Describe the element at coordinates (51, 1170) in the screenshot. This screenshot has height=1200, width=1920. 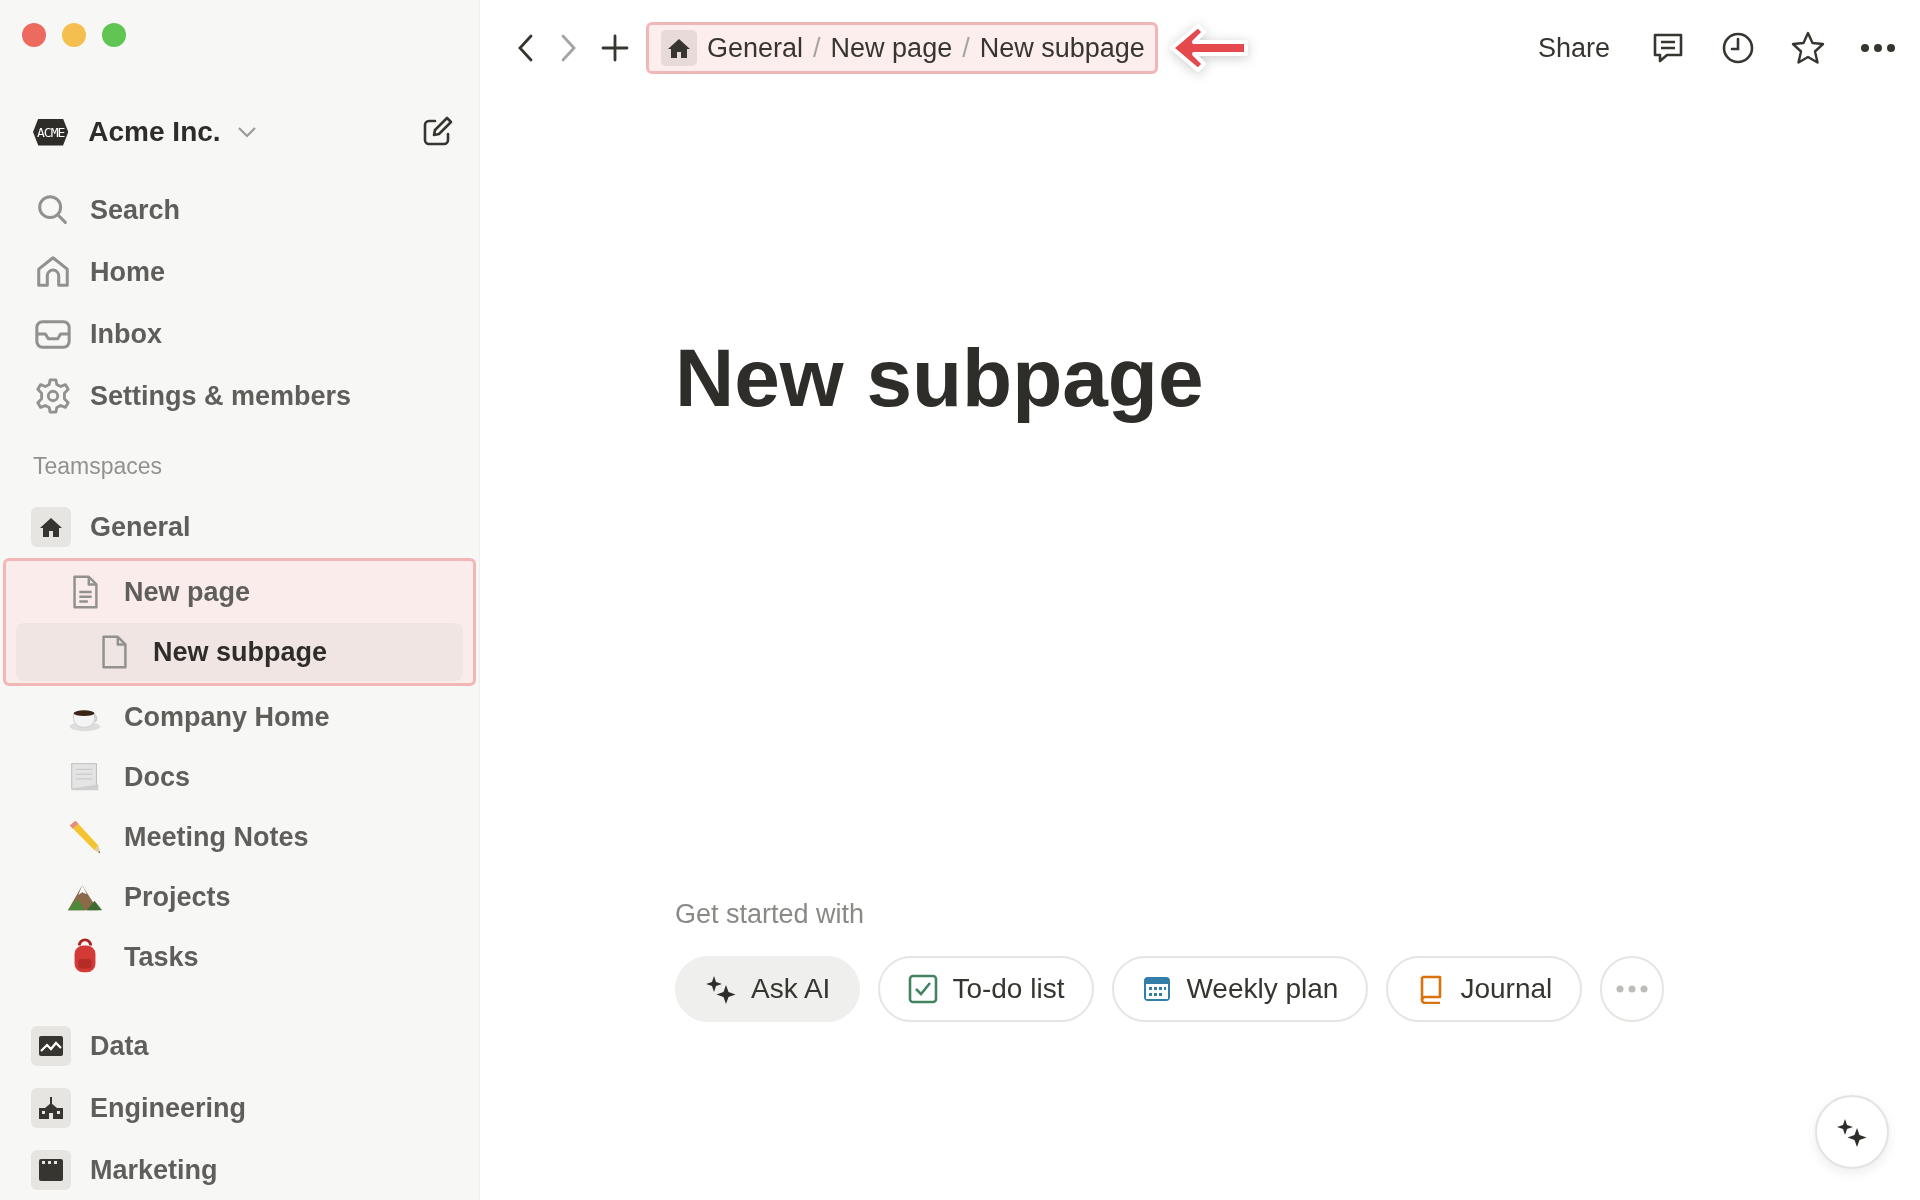
I see `clapper-icon` at that location.